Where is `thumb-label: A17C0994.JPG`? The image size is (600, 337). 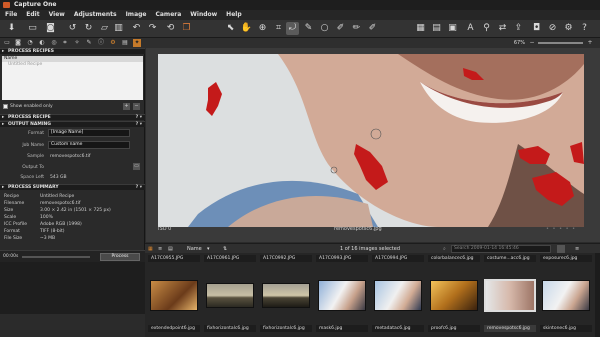 thumb-label: A17C0994.JPG is located at coordinates (398, 258).